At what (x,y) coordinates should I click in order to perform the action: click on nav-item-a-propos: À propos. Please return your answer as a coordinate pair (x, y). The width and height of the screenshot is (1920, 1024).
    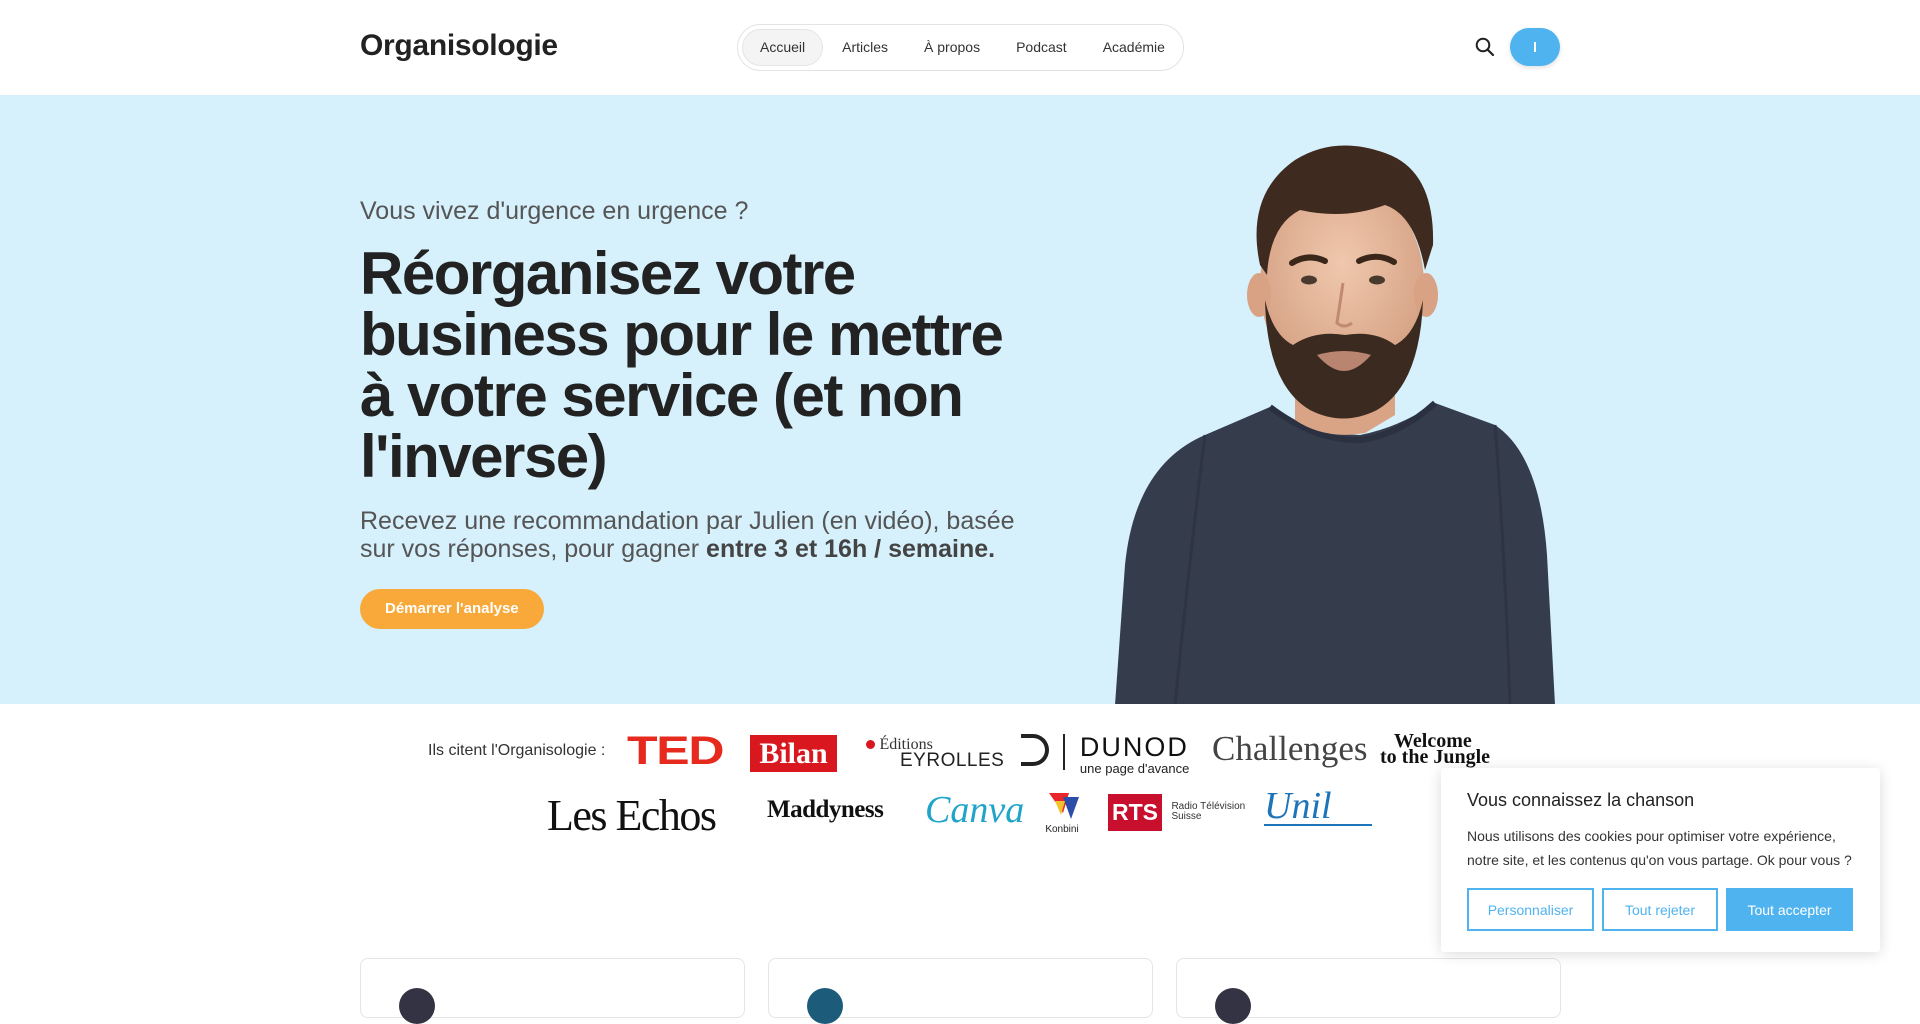
    Looking at the image, I should click on (952, 47).